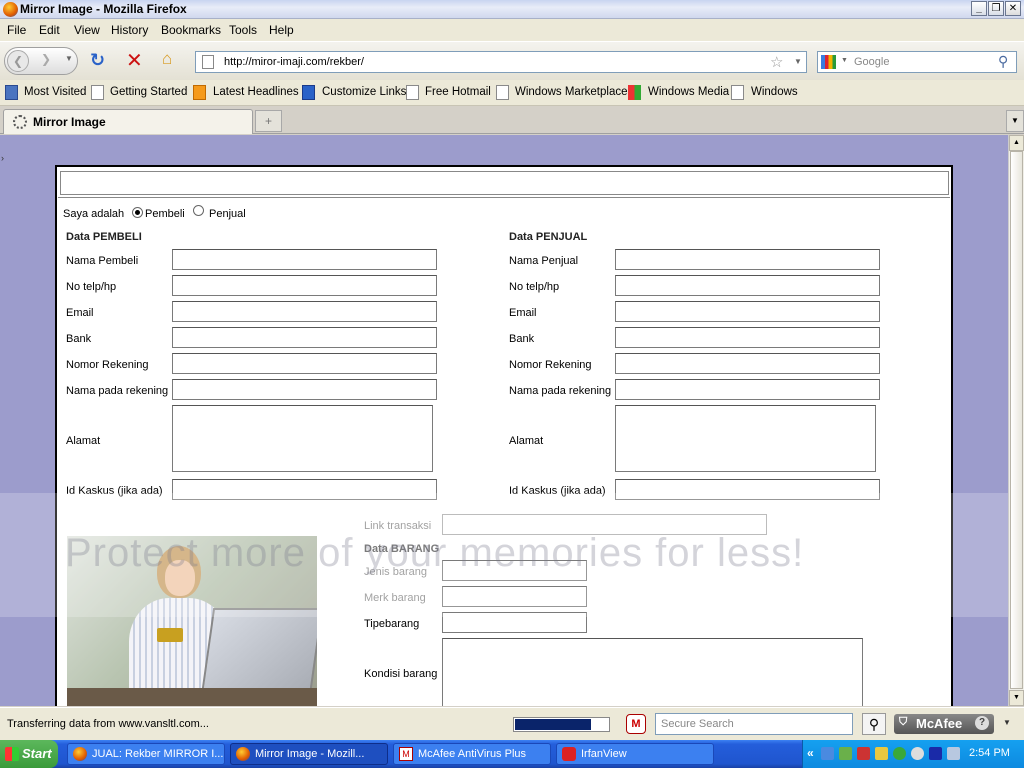 The image size is (1024, 768). Describe the element at coordinates (874, 724) in the screenshot. I see `secure-search-icon: ⚲` at that location.